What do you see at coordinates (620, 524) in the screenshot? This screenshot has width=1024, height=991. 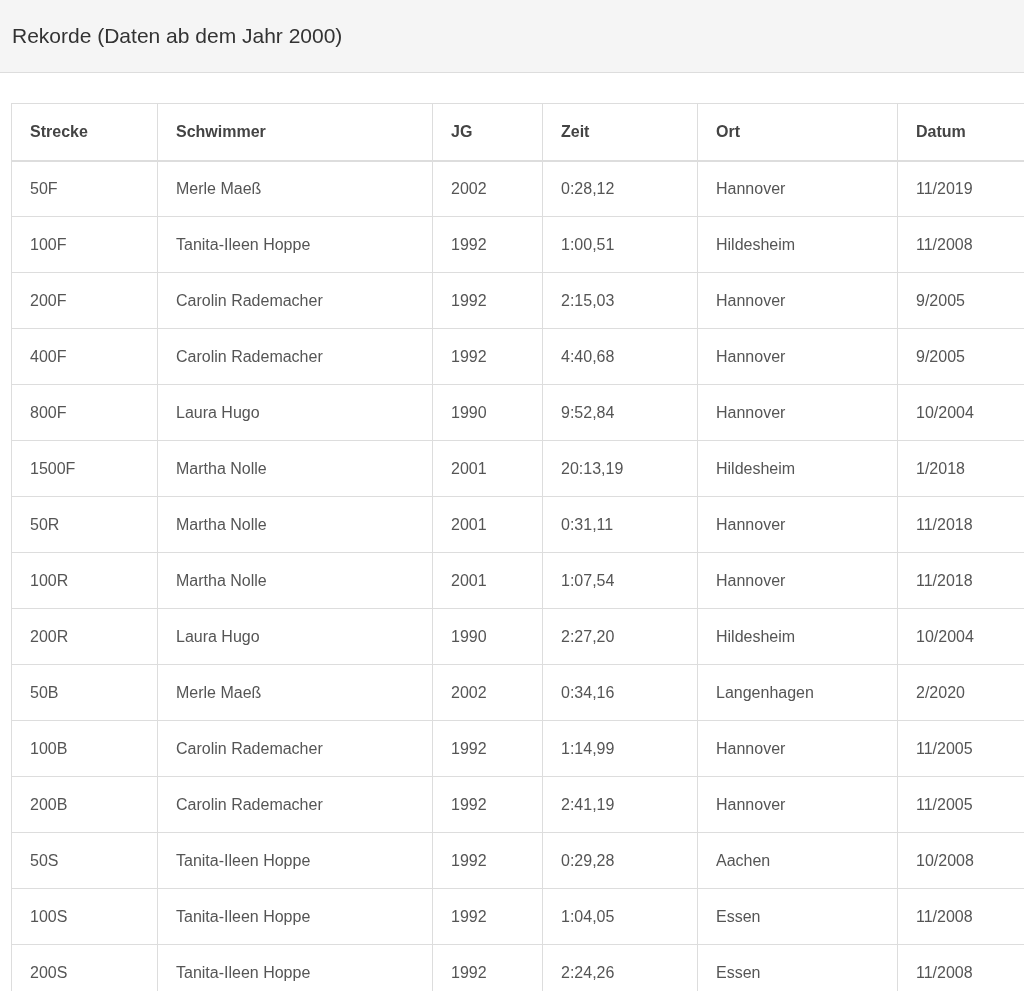 I see `table-cell: 0:31,11` at bounding box center [620, 524].